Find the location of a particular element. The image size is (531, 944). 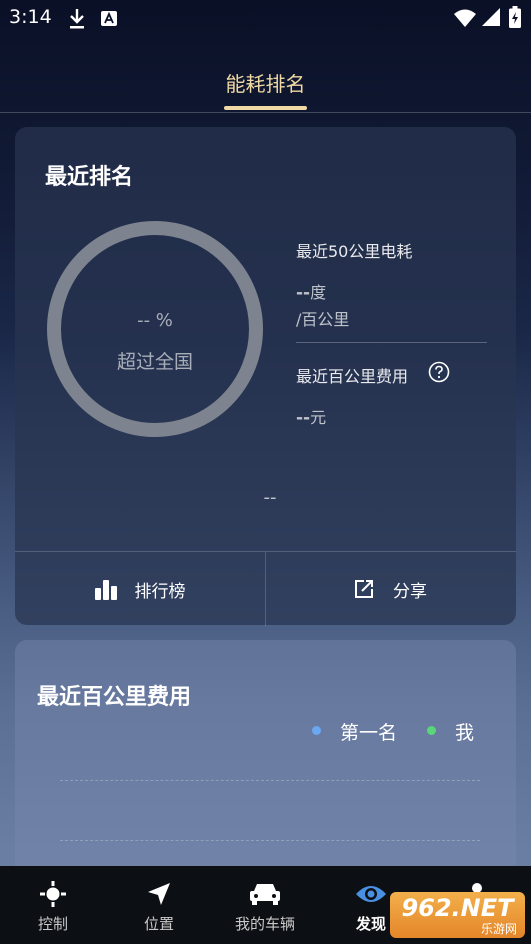

nav-label-control: 控制 is located at coordinates (52, 924).